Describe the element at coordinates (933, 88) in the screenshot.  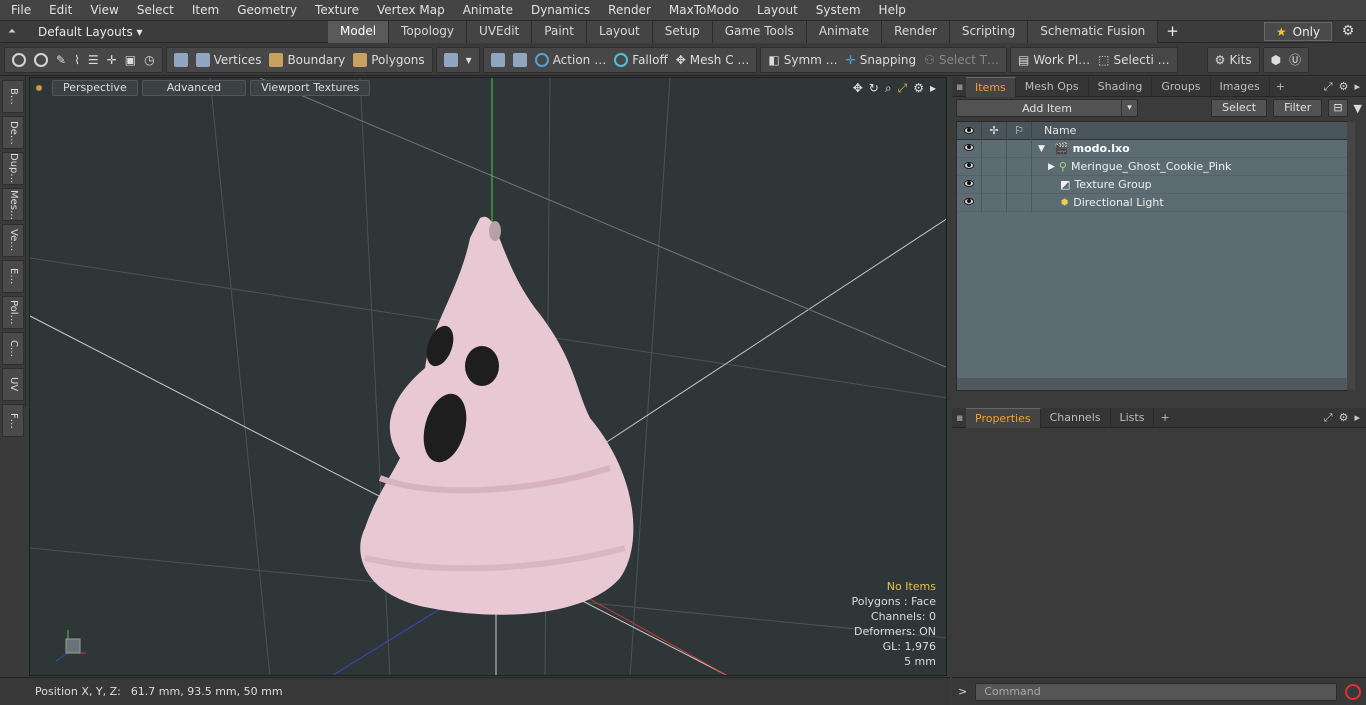
I see `viewport-expand-icon: ▸` at that location.